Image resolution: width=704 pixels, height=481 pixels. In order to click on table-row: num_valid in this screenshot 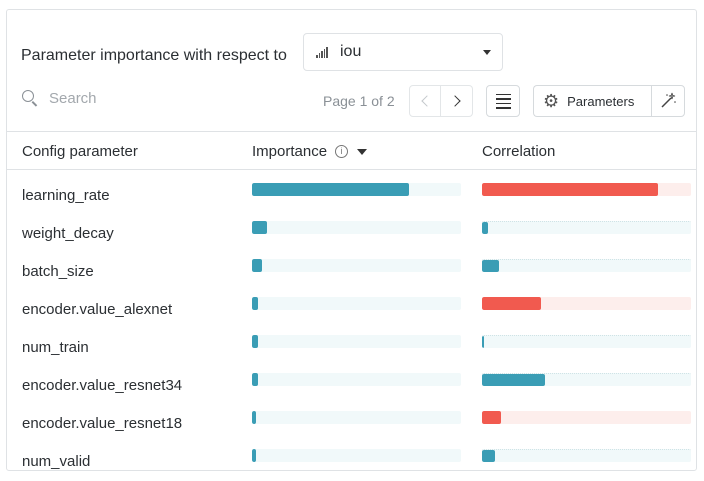, I will do `click(351, 456)`.